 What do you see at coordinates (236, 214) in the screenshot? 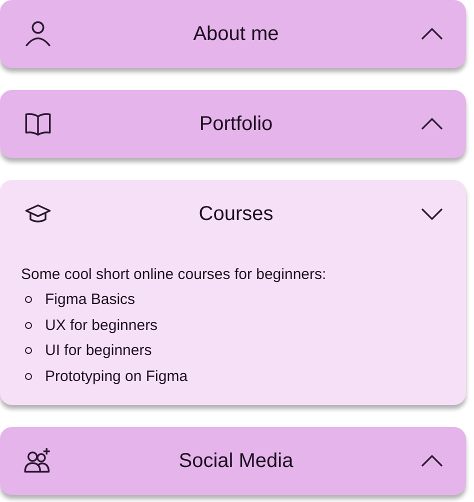
I see `section-title: Courses` at bounding box center [236, 214].